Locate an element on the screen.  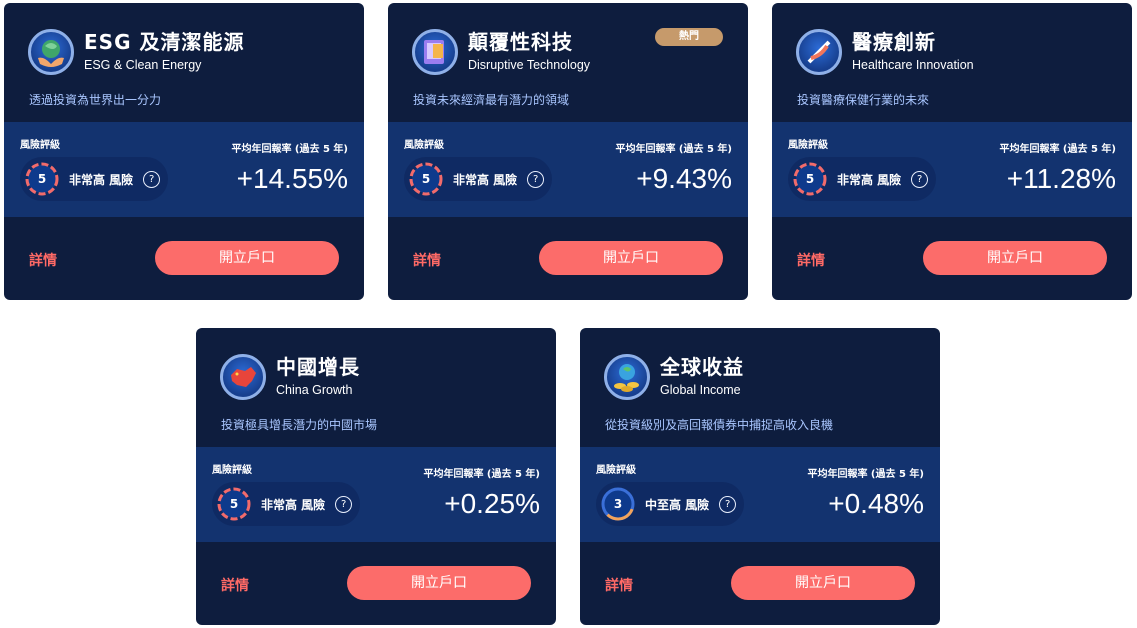
risk-level: 3 is located at coordinates (618, 504).